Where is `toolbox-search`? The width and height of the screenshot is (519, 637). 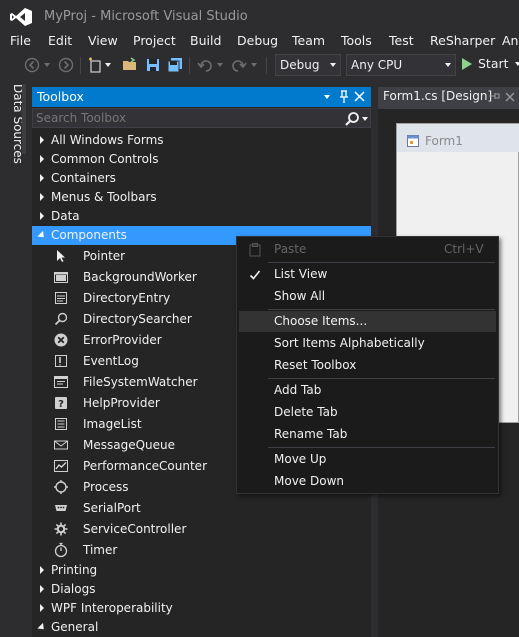
toolbox-search is located at coordinates (201, 118).